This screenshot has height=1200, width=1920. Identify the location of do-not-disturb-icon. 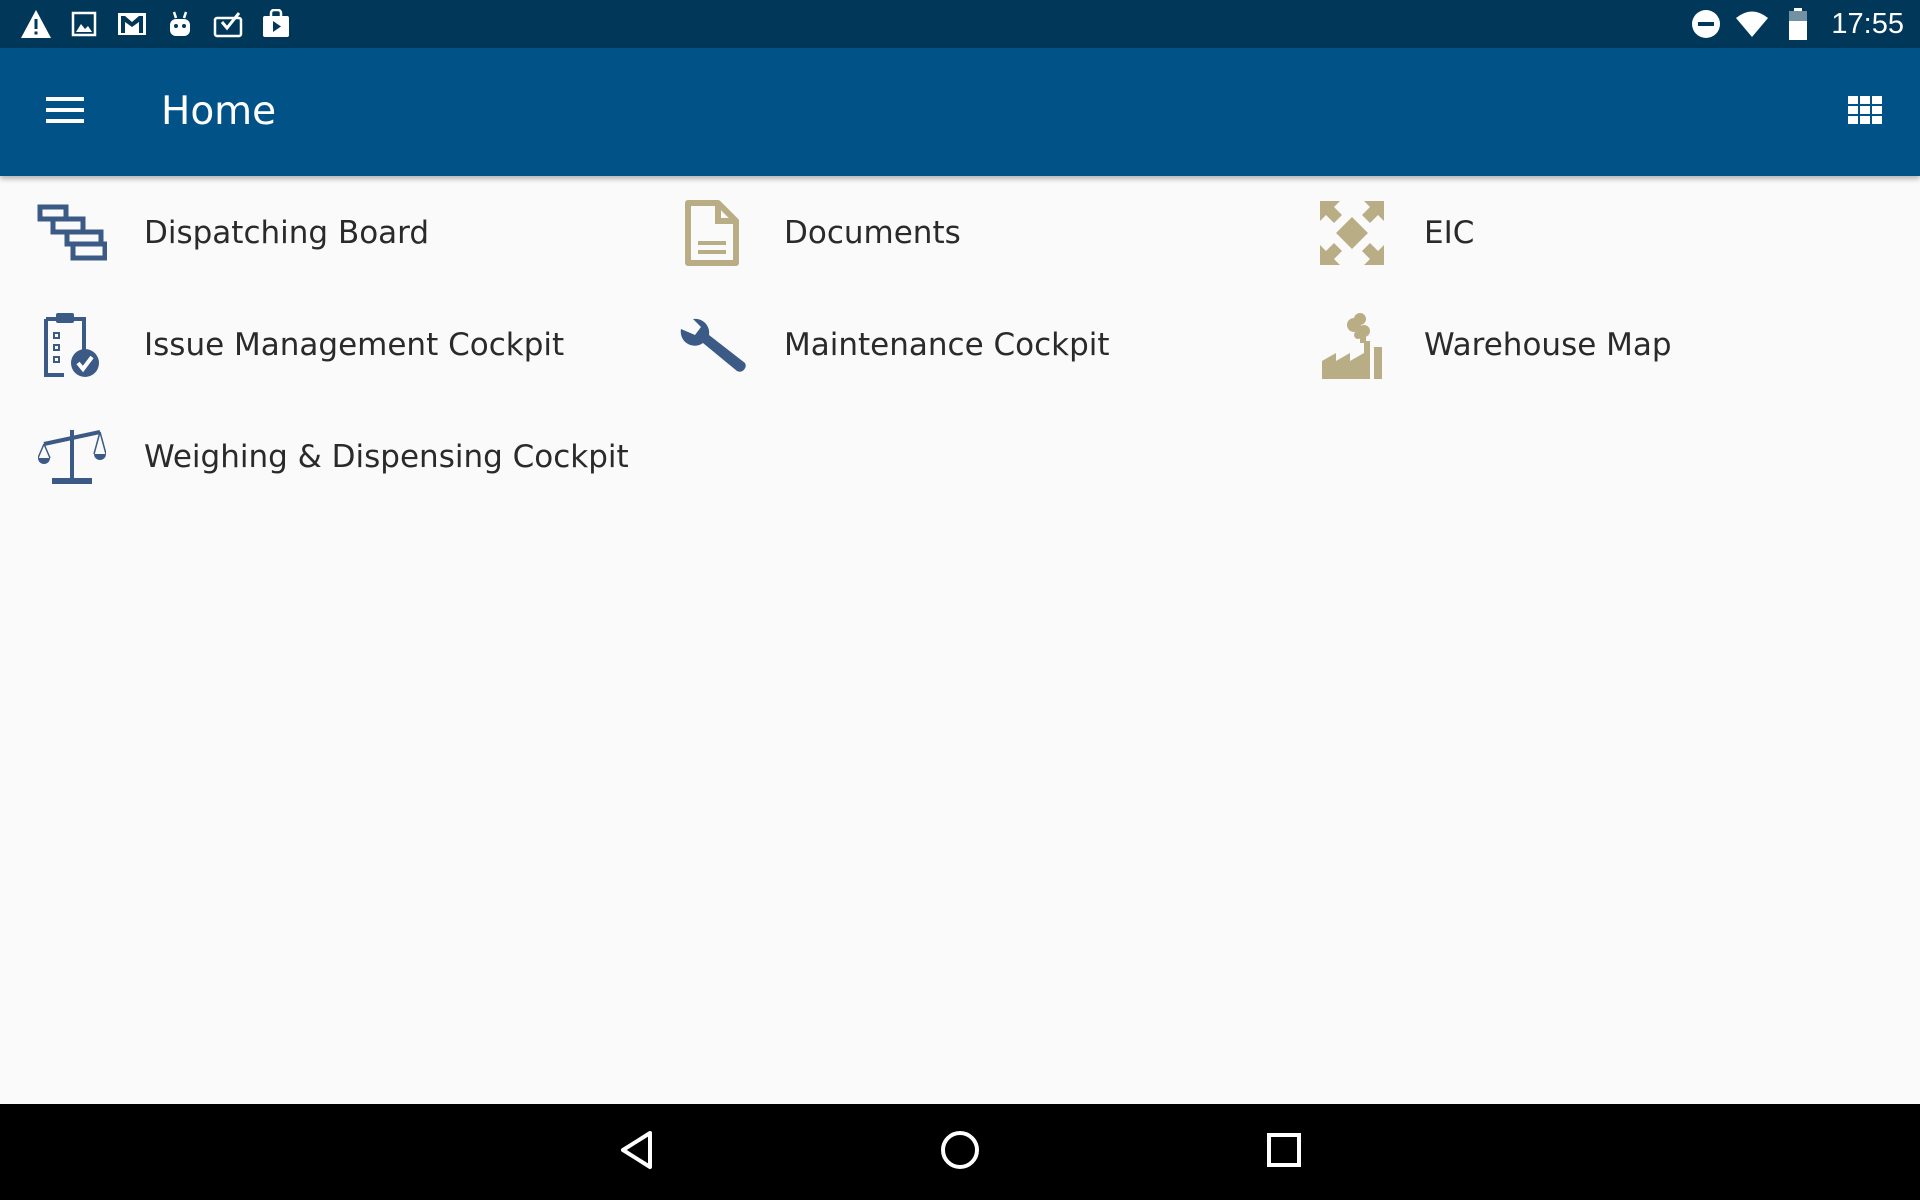
(1706, 24).